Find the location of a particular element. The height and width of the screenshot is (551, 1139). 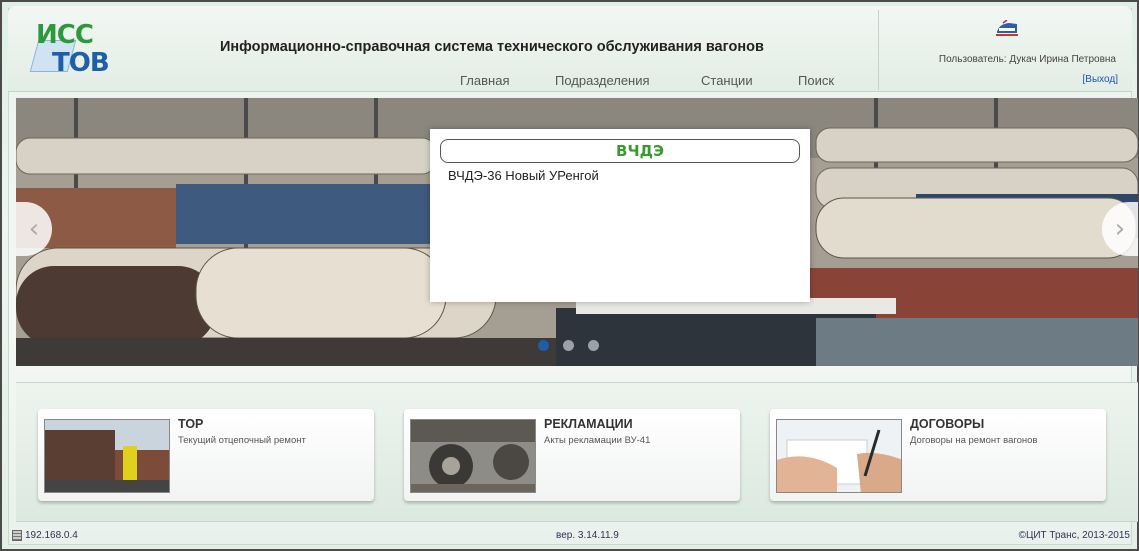

nav-item-home: Главная is located at coordinates (484, 80).